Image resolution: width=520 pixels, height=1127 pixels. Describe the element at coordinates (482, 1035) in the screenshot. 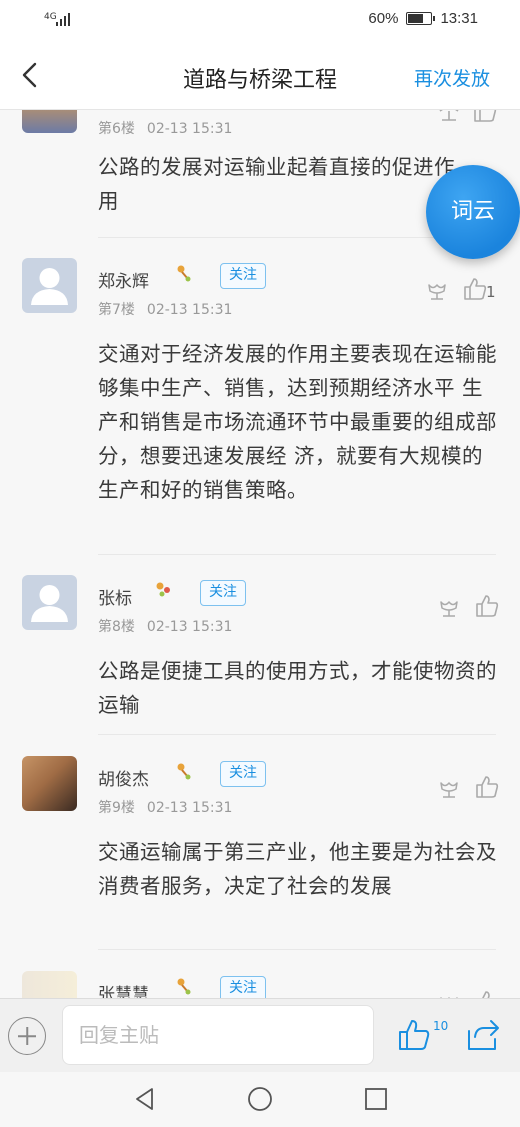

I see `share-icon` at that location.